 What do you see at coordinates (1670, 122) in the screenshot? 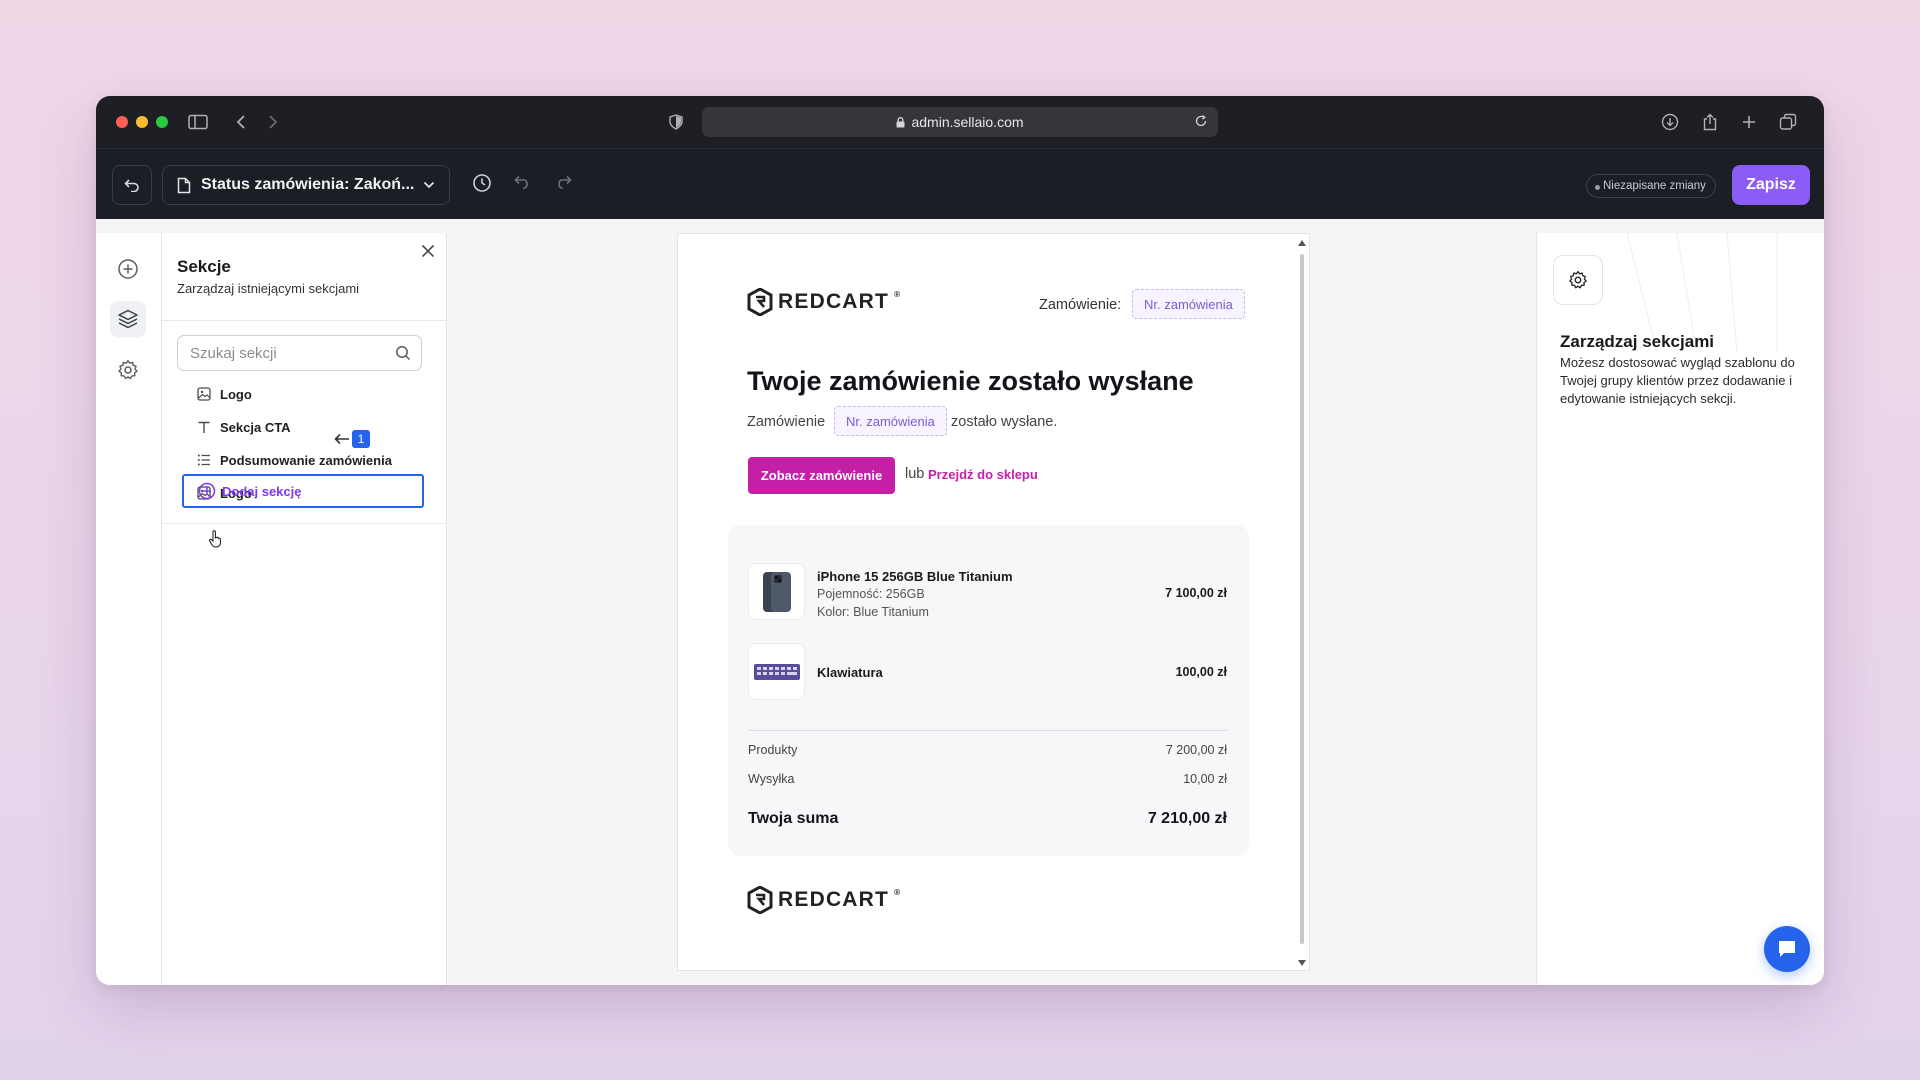
I see `download-icon` at bounding box center [1670, 122].